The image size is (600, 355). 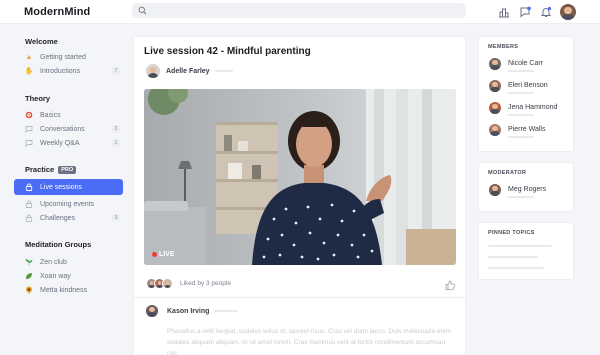 I want to click on group-title-welcome: Welcome, so click(x=41, y=41).